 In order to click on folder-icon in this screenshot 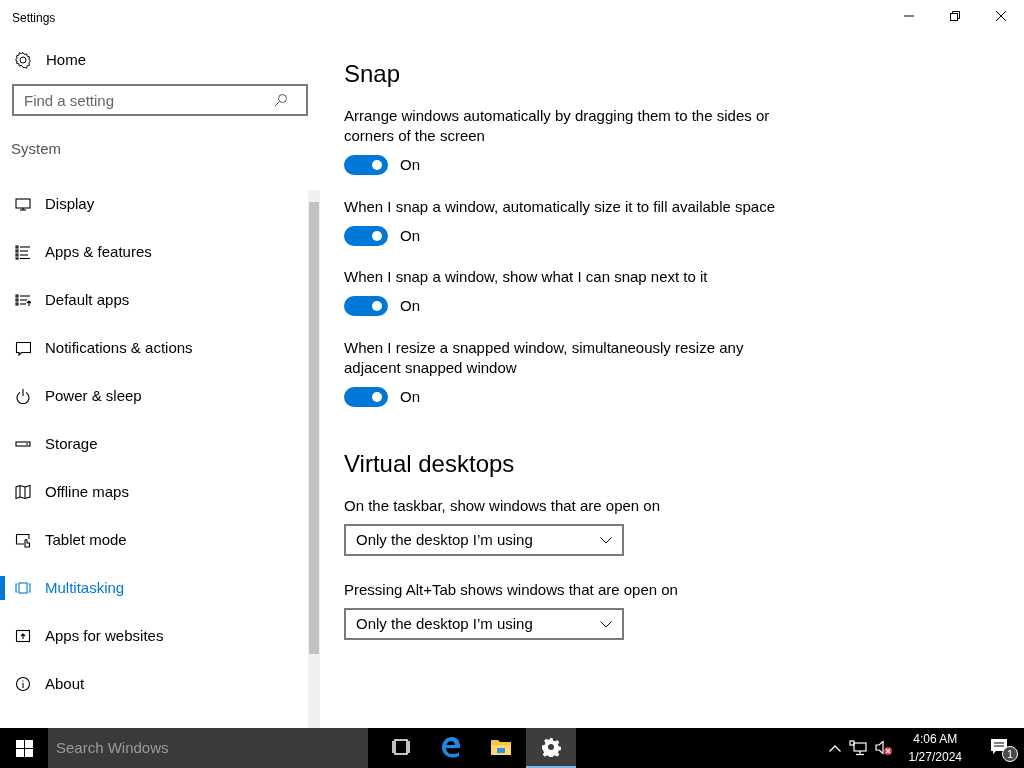, I will do `click(501, 747)`.